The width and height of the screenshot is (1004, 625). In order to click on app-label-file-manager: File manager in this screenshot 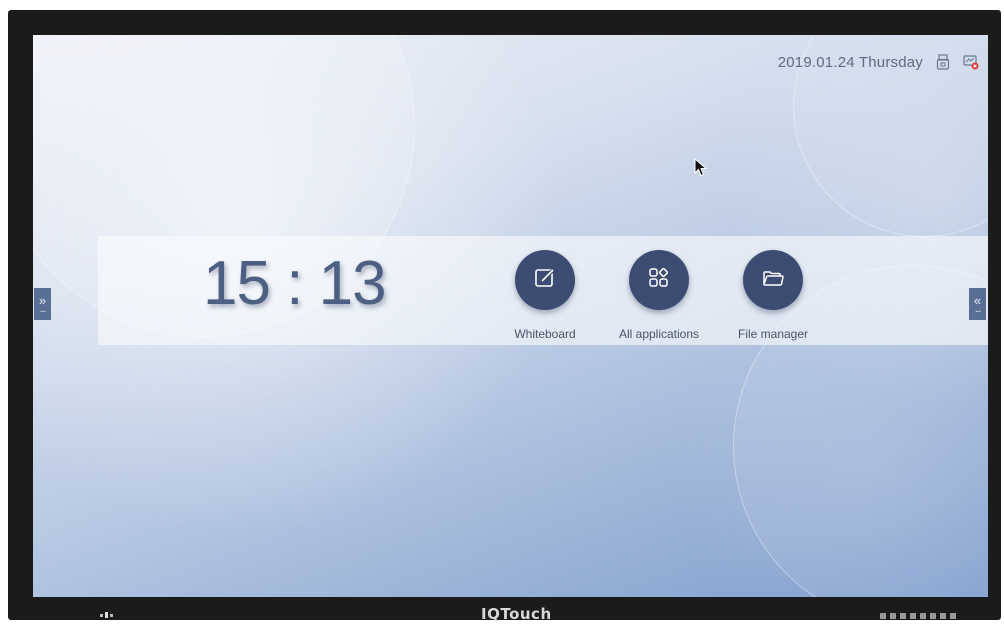, I will do `click(773, 334)`.